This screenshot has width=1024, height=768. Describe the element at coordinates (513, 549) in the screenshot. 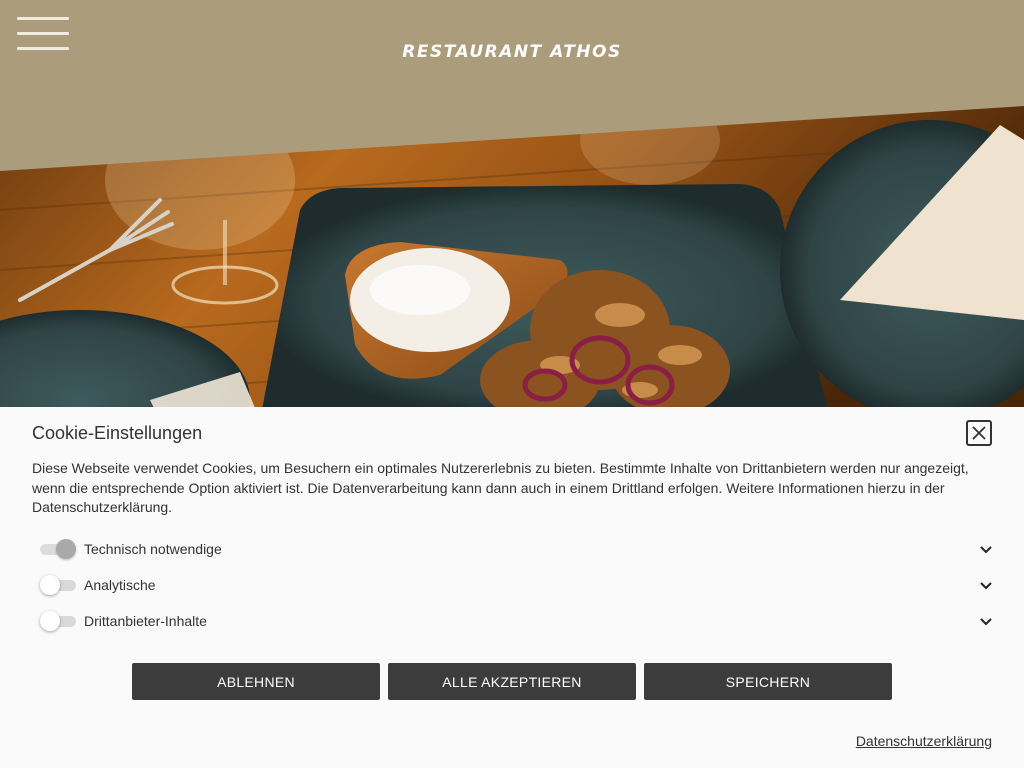

I see `cookie-option-technical: Technisch notwendige` at that location.